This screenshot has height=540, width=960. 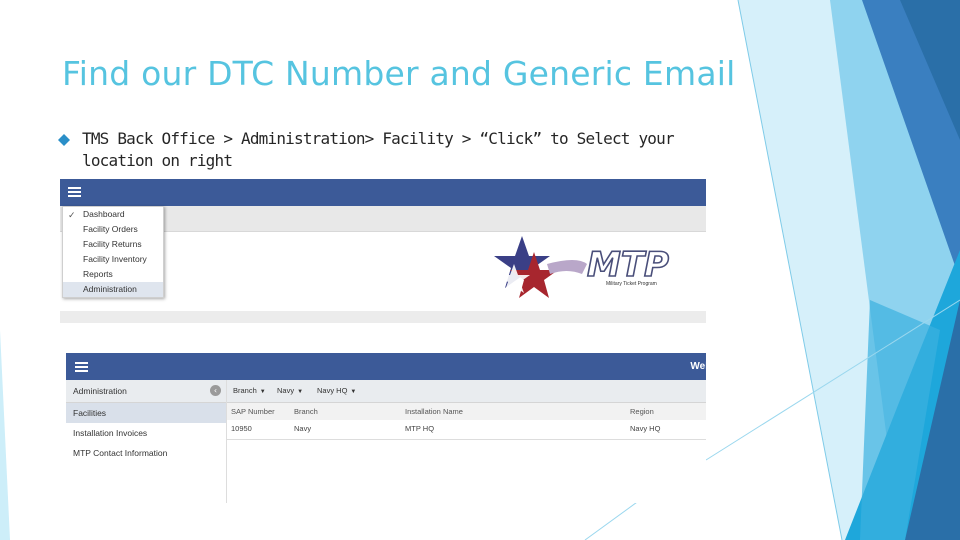 I want to click on table-cell: 10950, so click(x=241, y=428).